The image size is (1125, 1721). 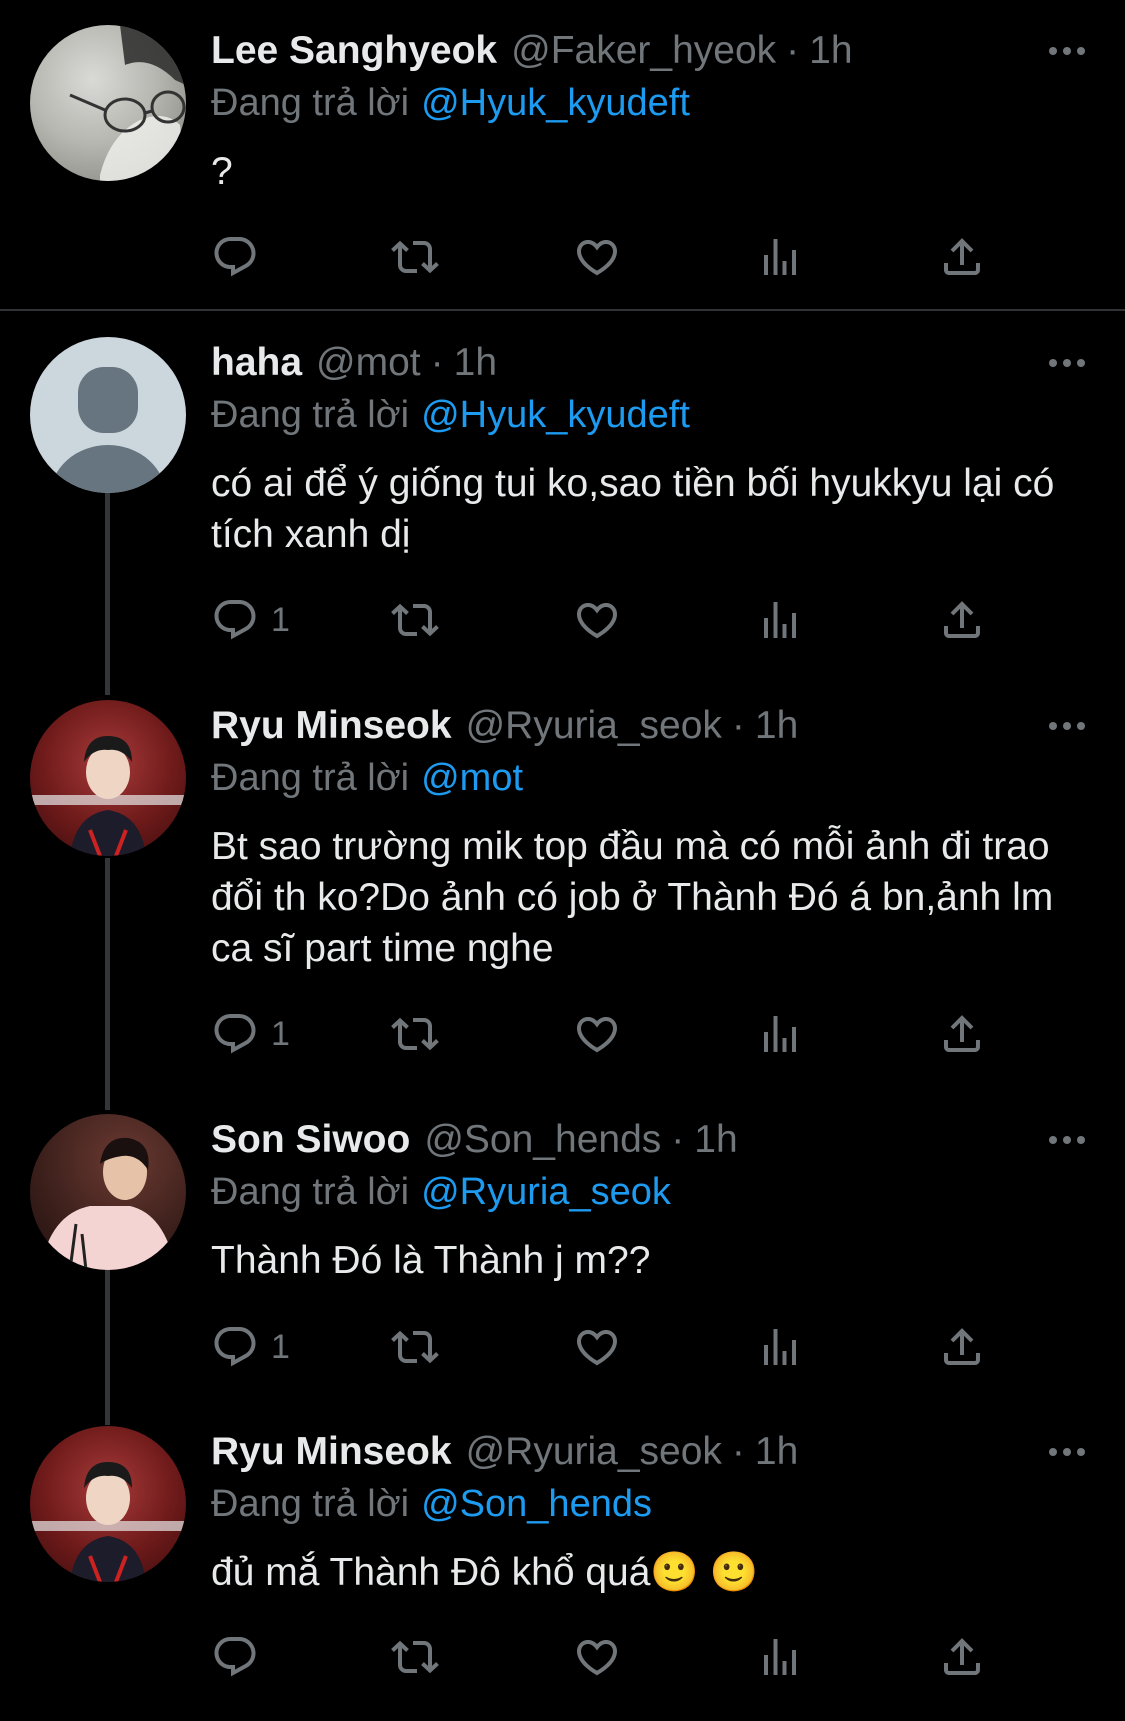 What do you see at coordinates (368, 363) in the screenshot?
I see `user-handle: @mot` at bounding box center [368, 363].